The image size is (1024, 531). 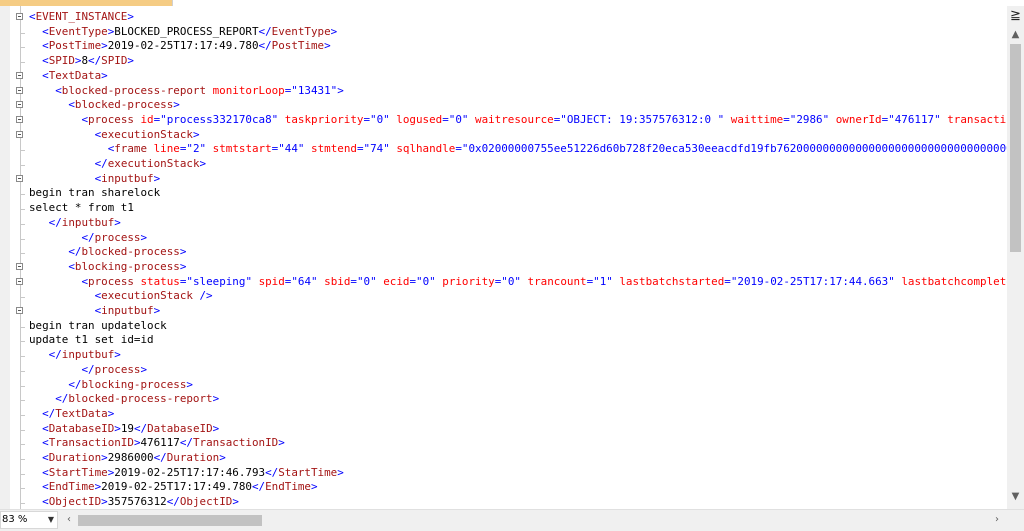 What do you see at coordinates (503, 414) in the screenshot?
I see `code-line: </TextData>` at bounding box center [503, 414].